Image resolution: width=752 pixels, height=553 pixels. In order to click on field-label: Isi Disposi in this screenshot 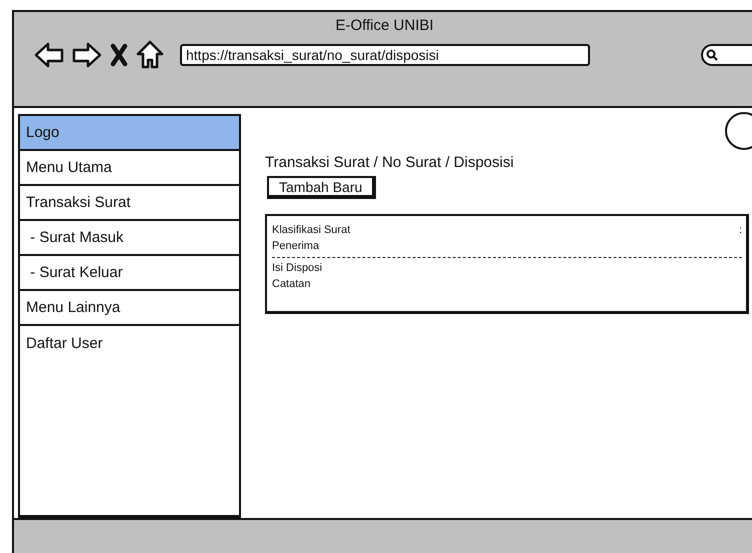, I will do `click(297, 268)`.